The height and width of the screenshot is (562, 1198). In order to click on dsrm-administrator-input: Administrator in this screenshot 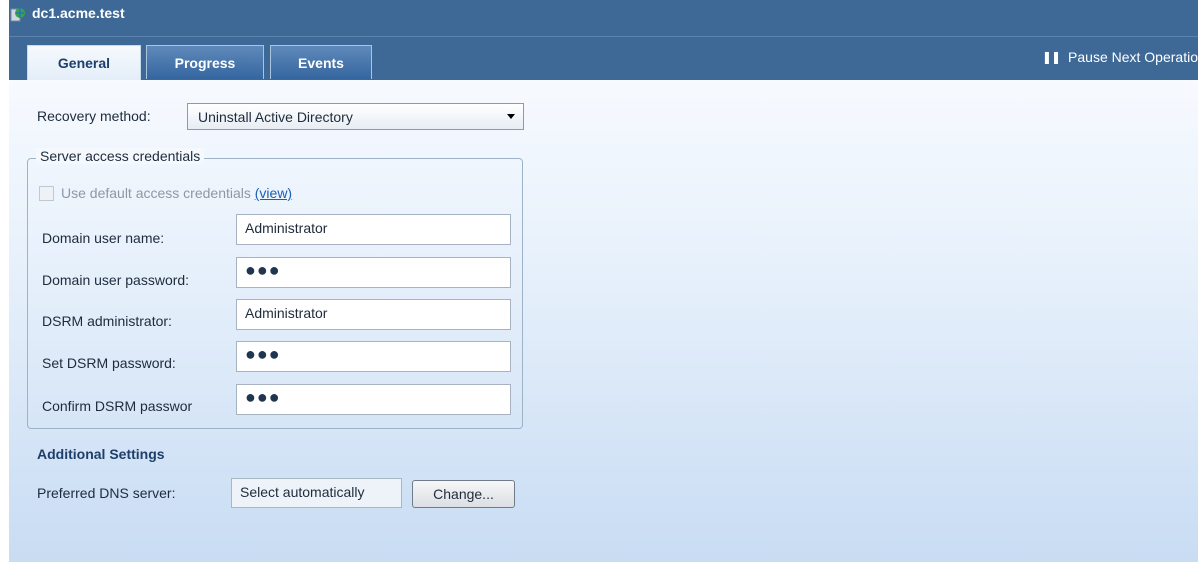, I will do `click(373, 314)`.